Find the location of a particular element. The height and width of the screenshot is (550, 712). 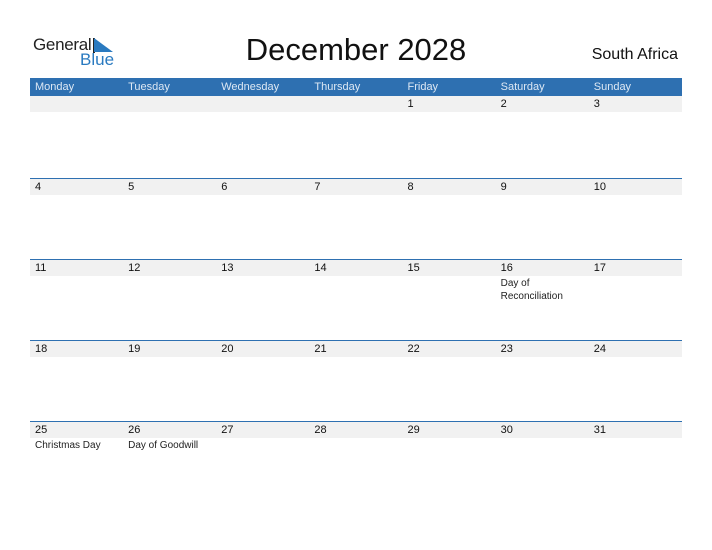

week-row: 1 2 3 is located at coordinates (356, 137).